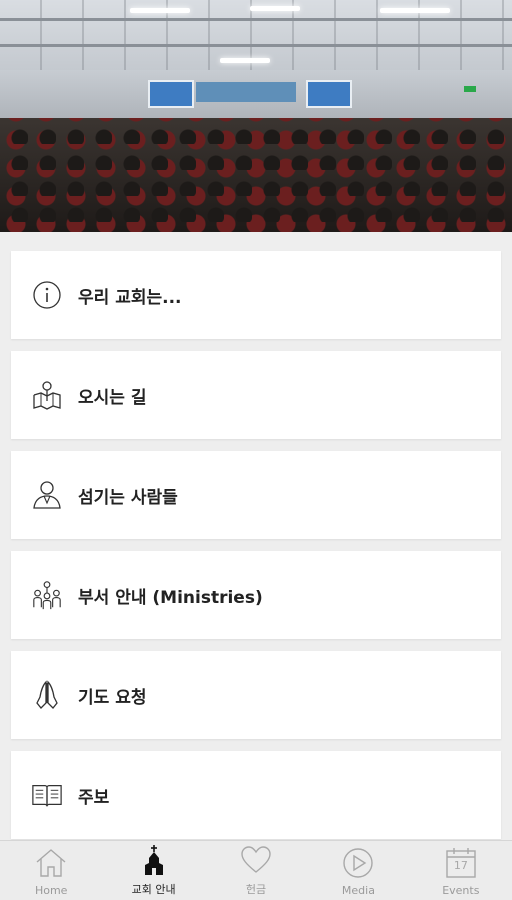  Describe the element at coordinates (256, 860) in the screenshot. I see `heart-icon` at that location.